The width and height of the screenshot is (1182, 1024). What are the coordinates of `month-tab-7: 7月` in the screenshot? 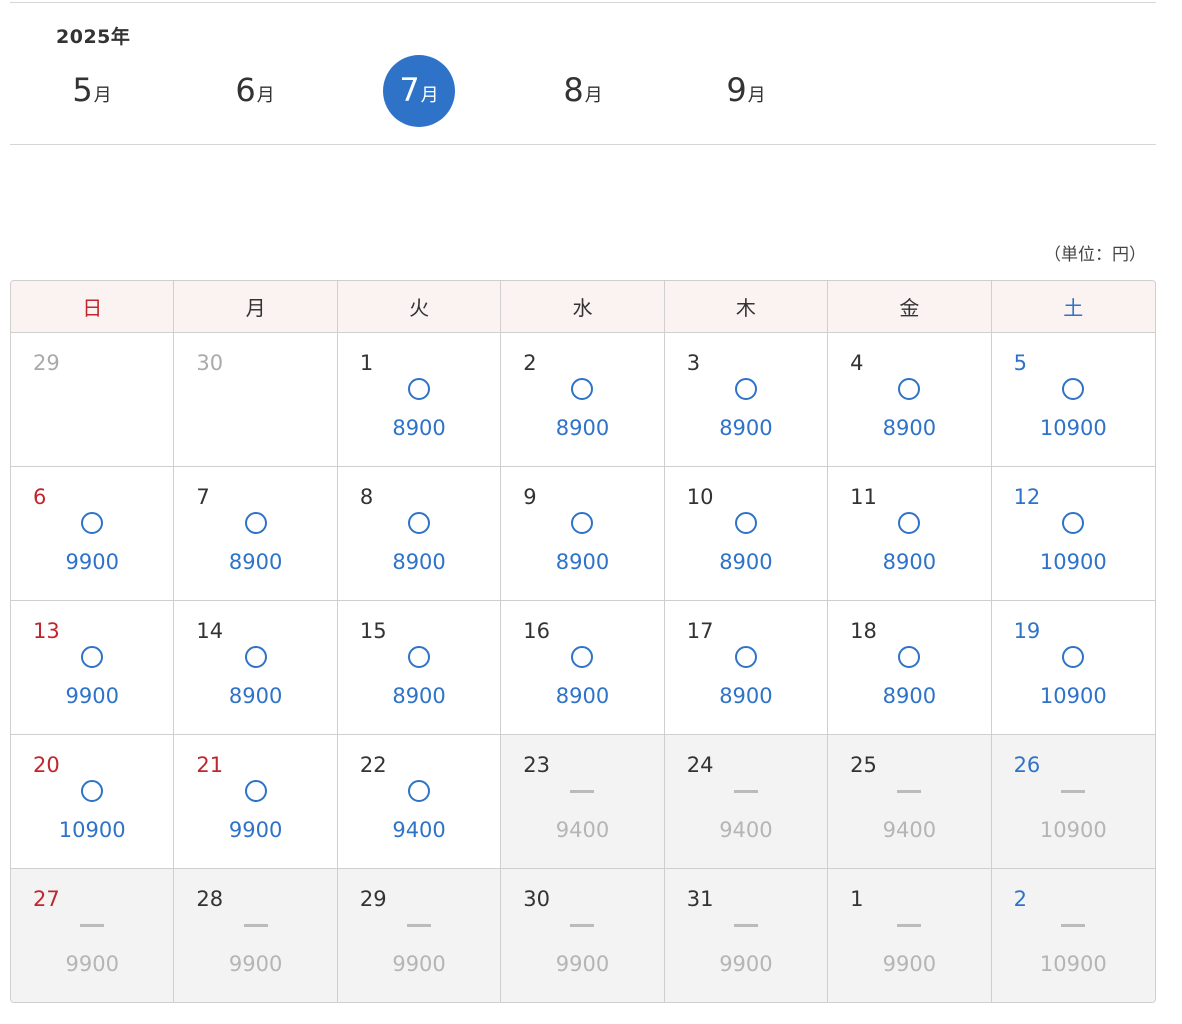 It's located at (419, 91).